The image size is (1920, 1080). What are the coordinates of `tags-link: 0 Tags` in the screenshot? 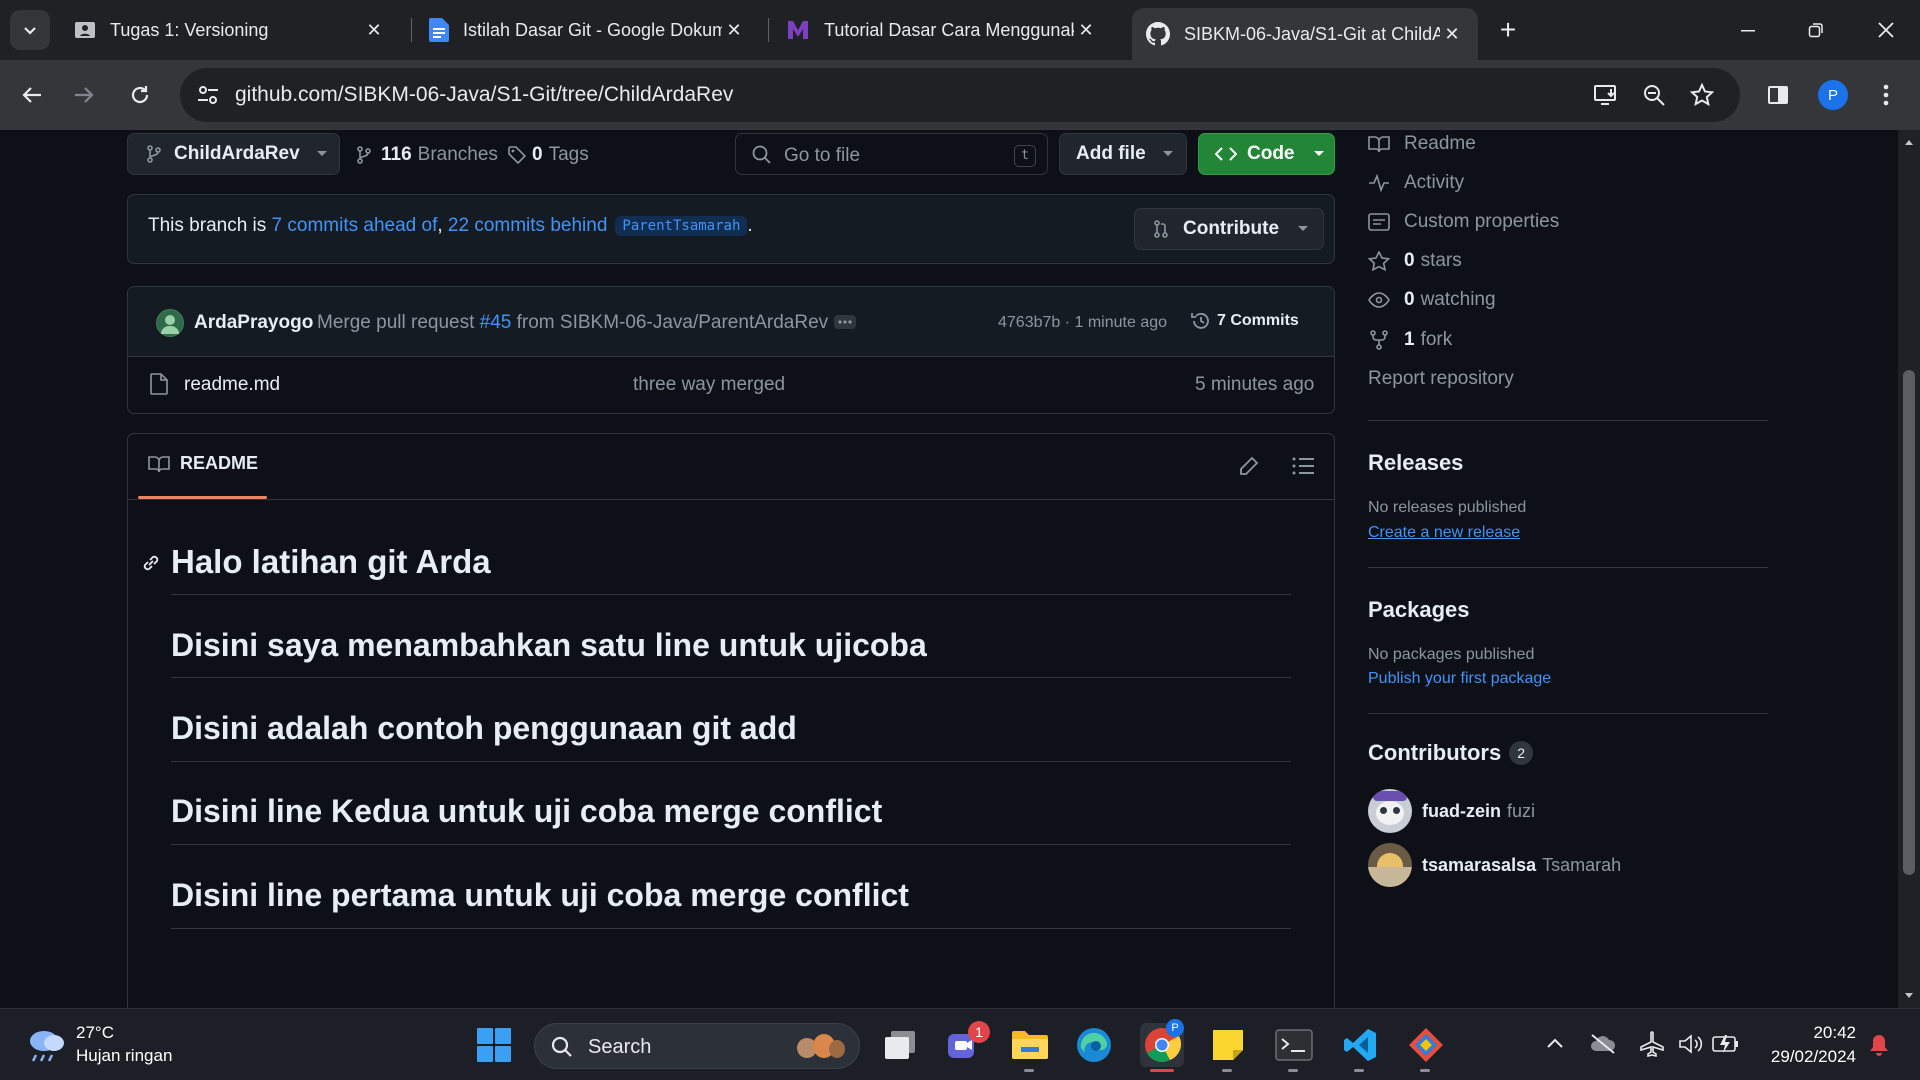 It's located at (548, 155).